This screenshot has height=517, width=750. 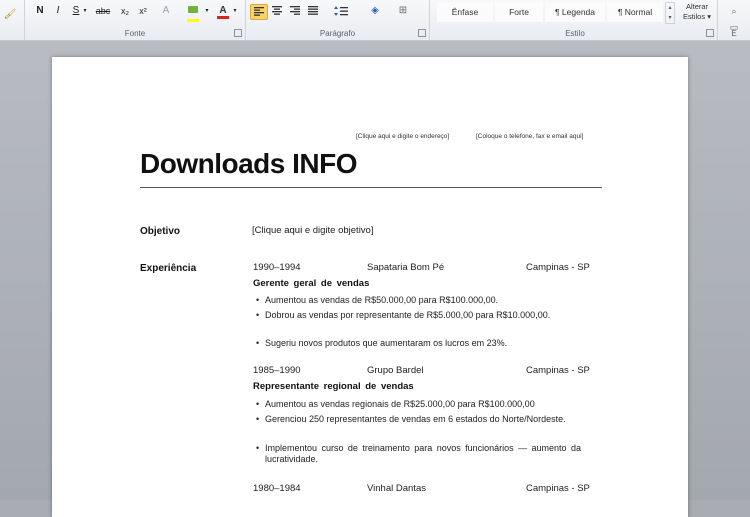 What do you see at coordinates (293, 230) in the screenshot?
I see `objective-text-bold: aqui` at bounding box center [293, 230].